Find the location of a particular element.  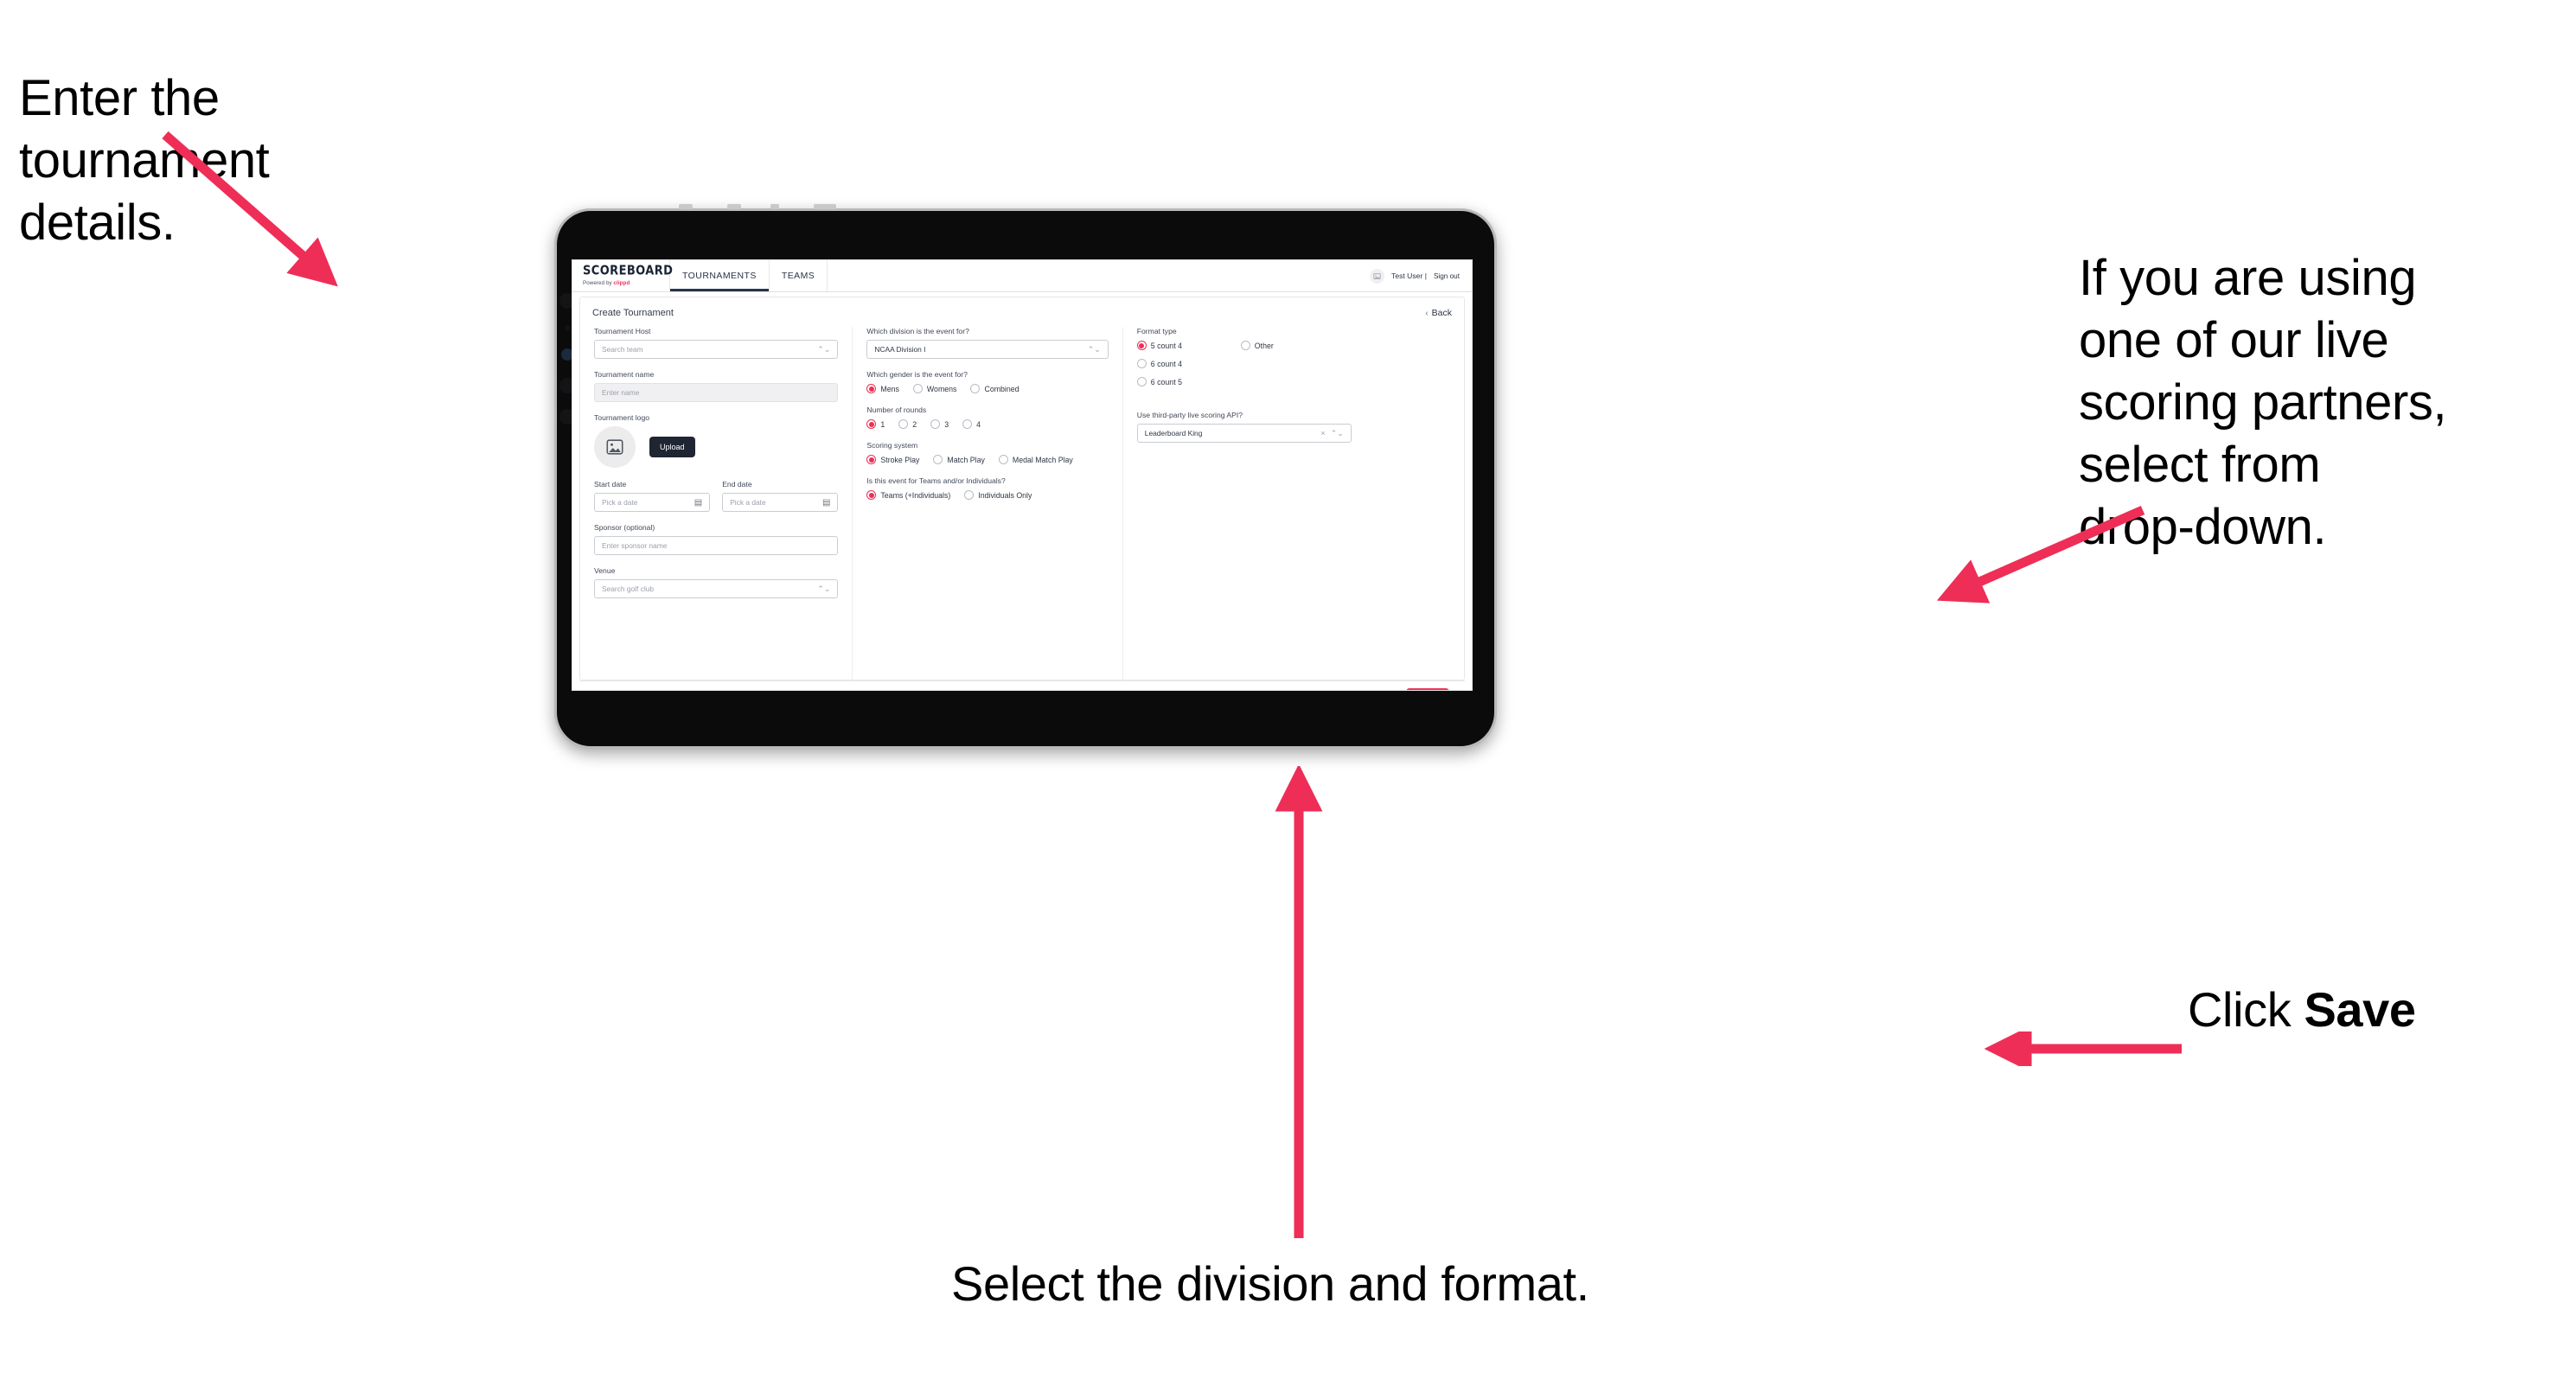

radio-label: Stroke Play is located at coordinates (900, 459).